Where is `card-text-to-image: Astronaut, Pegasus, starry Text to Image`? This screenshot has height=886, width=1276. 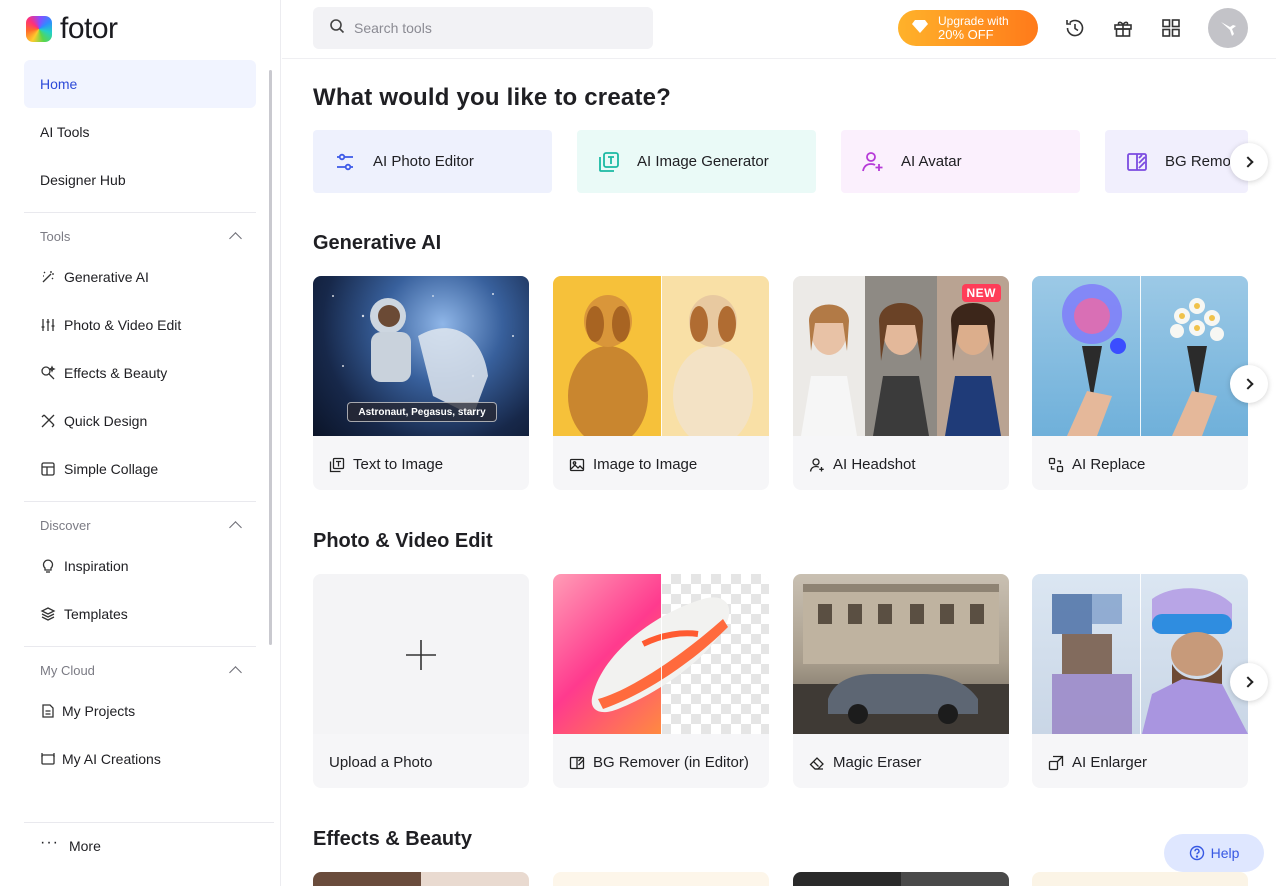
card-text-to-image: Astronaut, Pegasus, starry Text to Image is located at coordinates (421, 383).